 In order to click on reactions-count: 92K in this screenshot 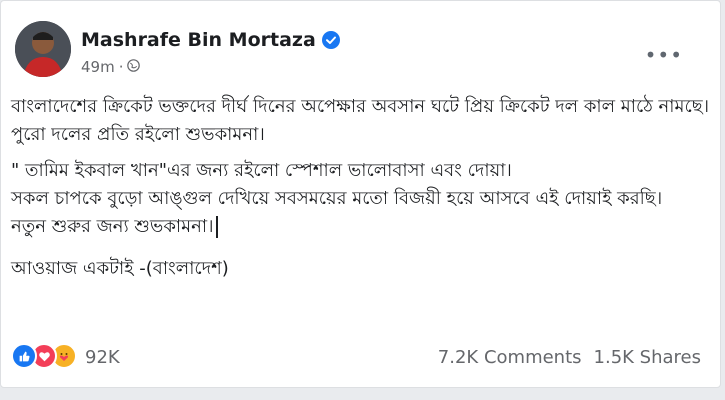, I will do `click(102, 357)`.